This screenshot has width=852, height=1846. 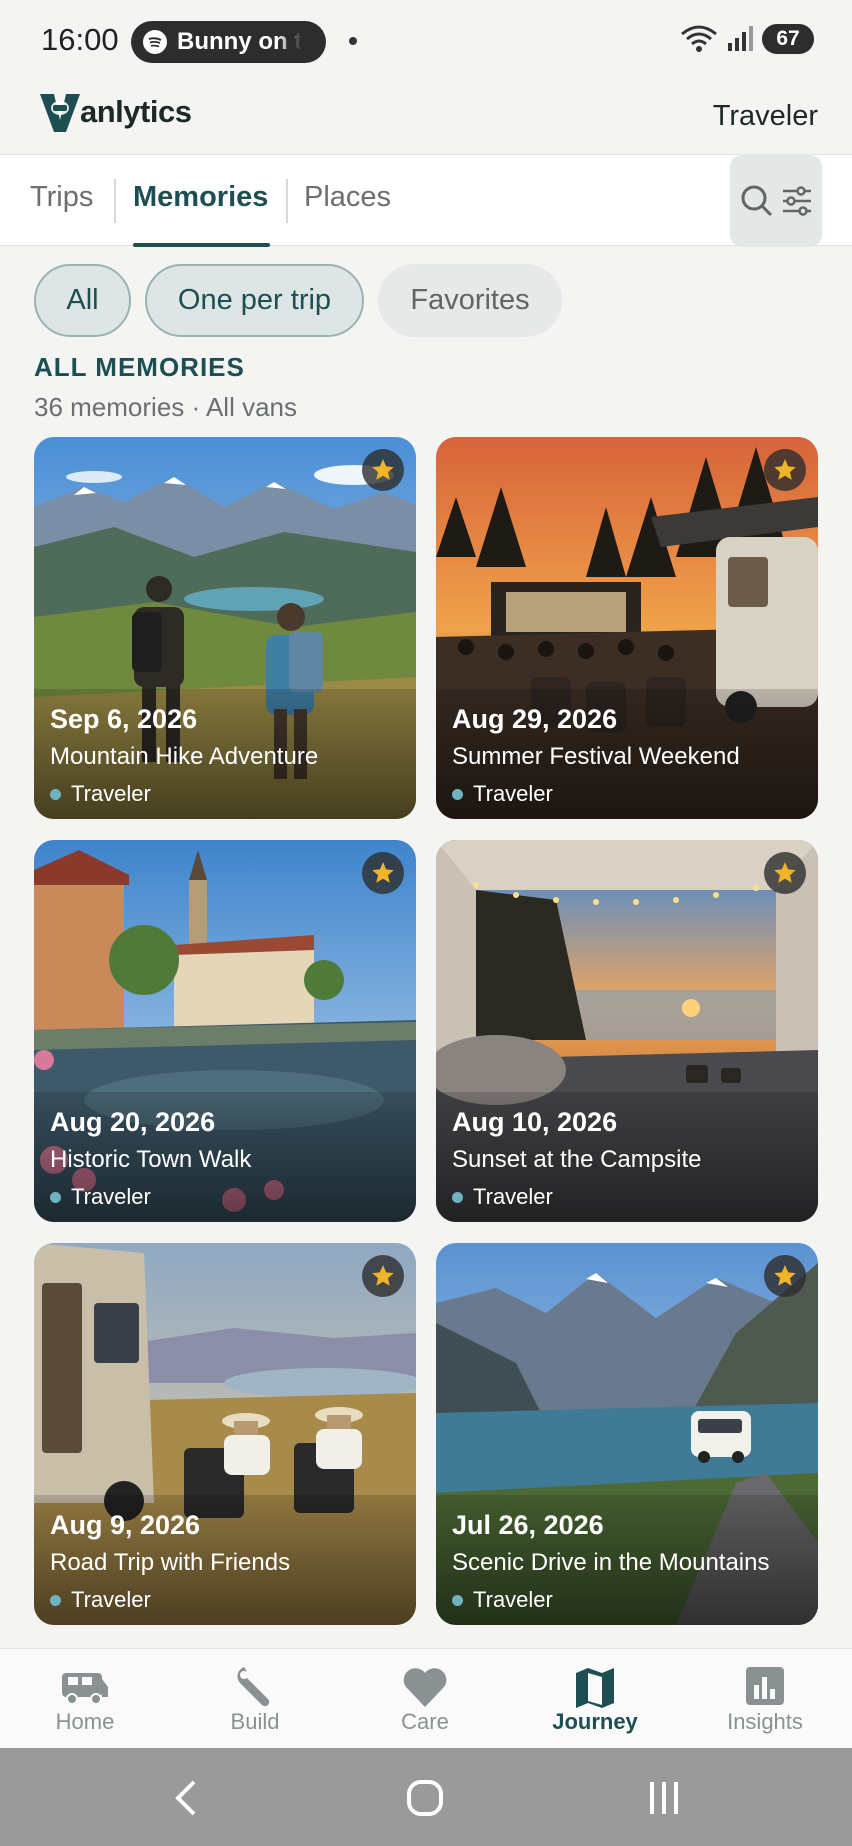 I want to click on nav-build: Build, so click(x=255, y=1699).